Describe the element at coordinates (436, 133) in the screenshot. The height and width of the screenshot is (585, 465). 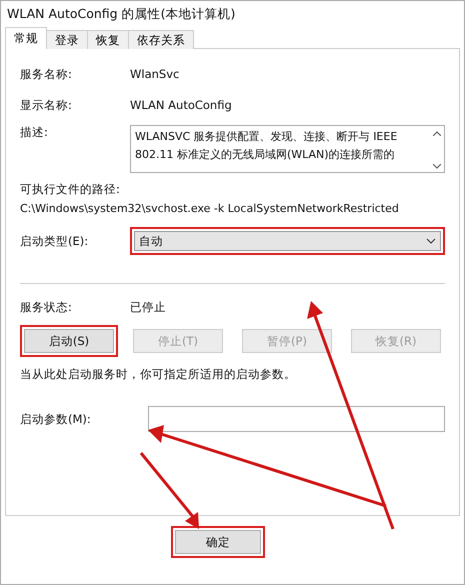
I see `scroll-up-icon` at that location.